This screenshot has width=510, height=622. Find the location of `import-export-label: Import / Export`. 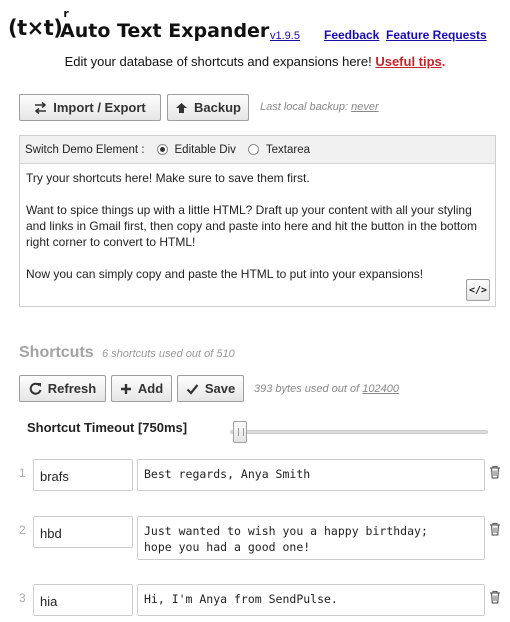

import-export-label: Import / Export is located at coordinates (99, 107).